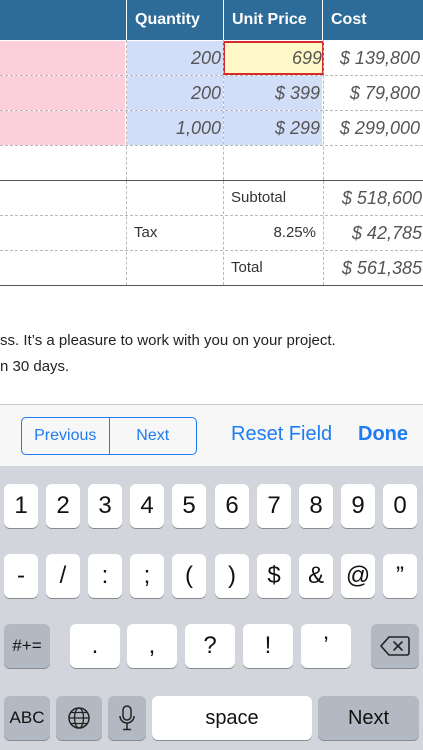 This screenshot has width=423, height=750. I want to click on column-header-unit-price: Unit Price, so click(273, 20).